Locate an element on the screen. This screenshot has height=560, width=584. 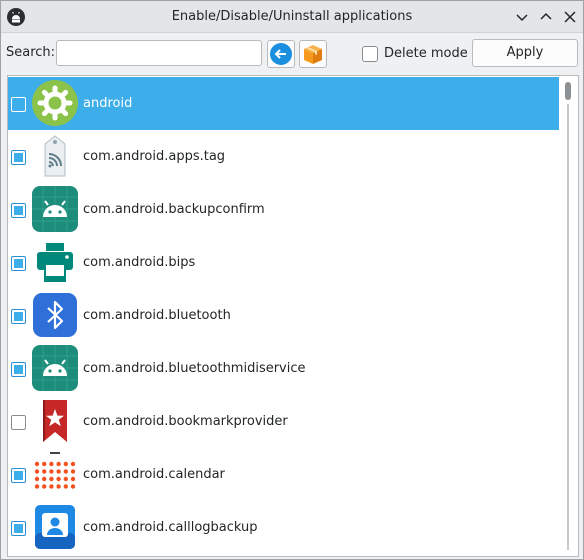
package-box-icon is located at coordinates (313, 54).